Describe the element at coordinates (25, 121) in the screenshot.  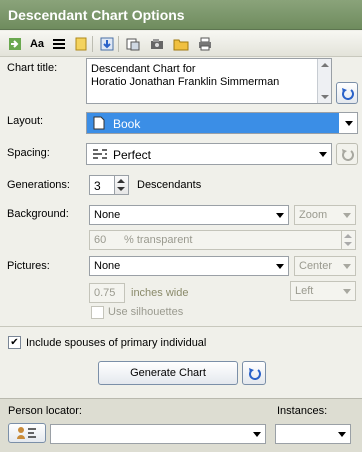
I see `layout-label: Layout:` at that location.